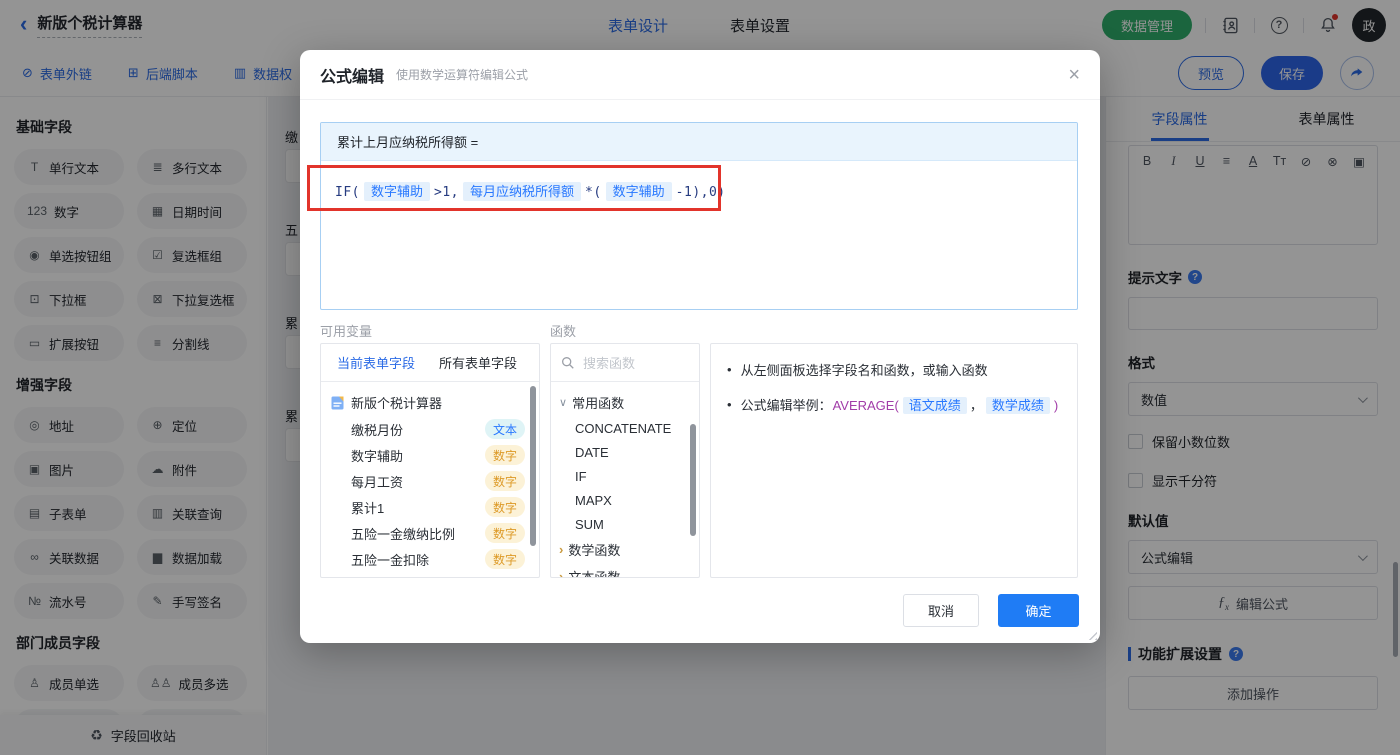  I want to click on functions-label: 函数, so click(563, 331).